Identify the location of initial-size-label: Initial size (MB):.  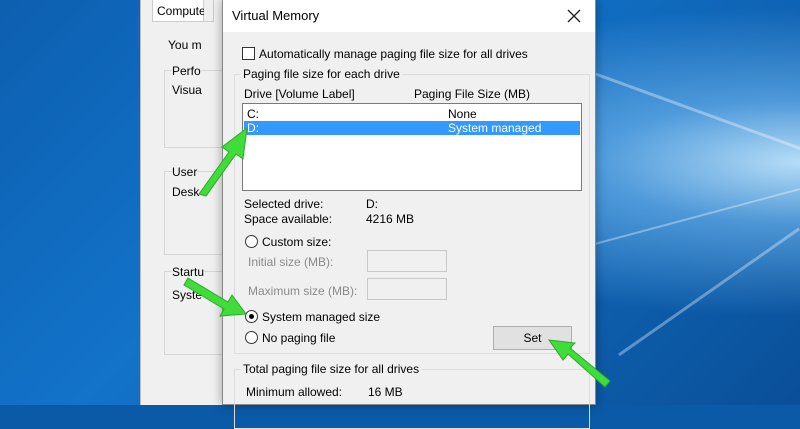
(291, 262).